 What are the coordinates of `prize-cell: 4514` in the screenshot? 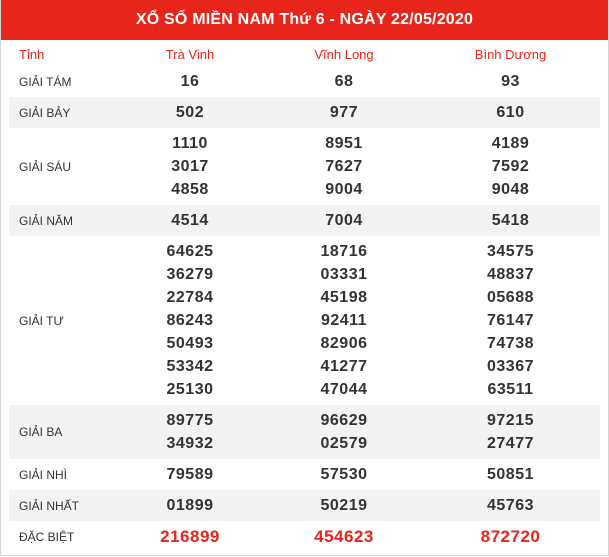 It's located at (190, 220).